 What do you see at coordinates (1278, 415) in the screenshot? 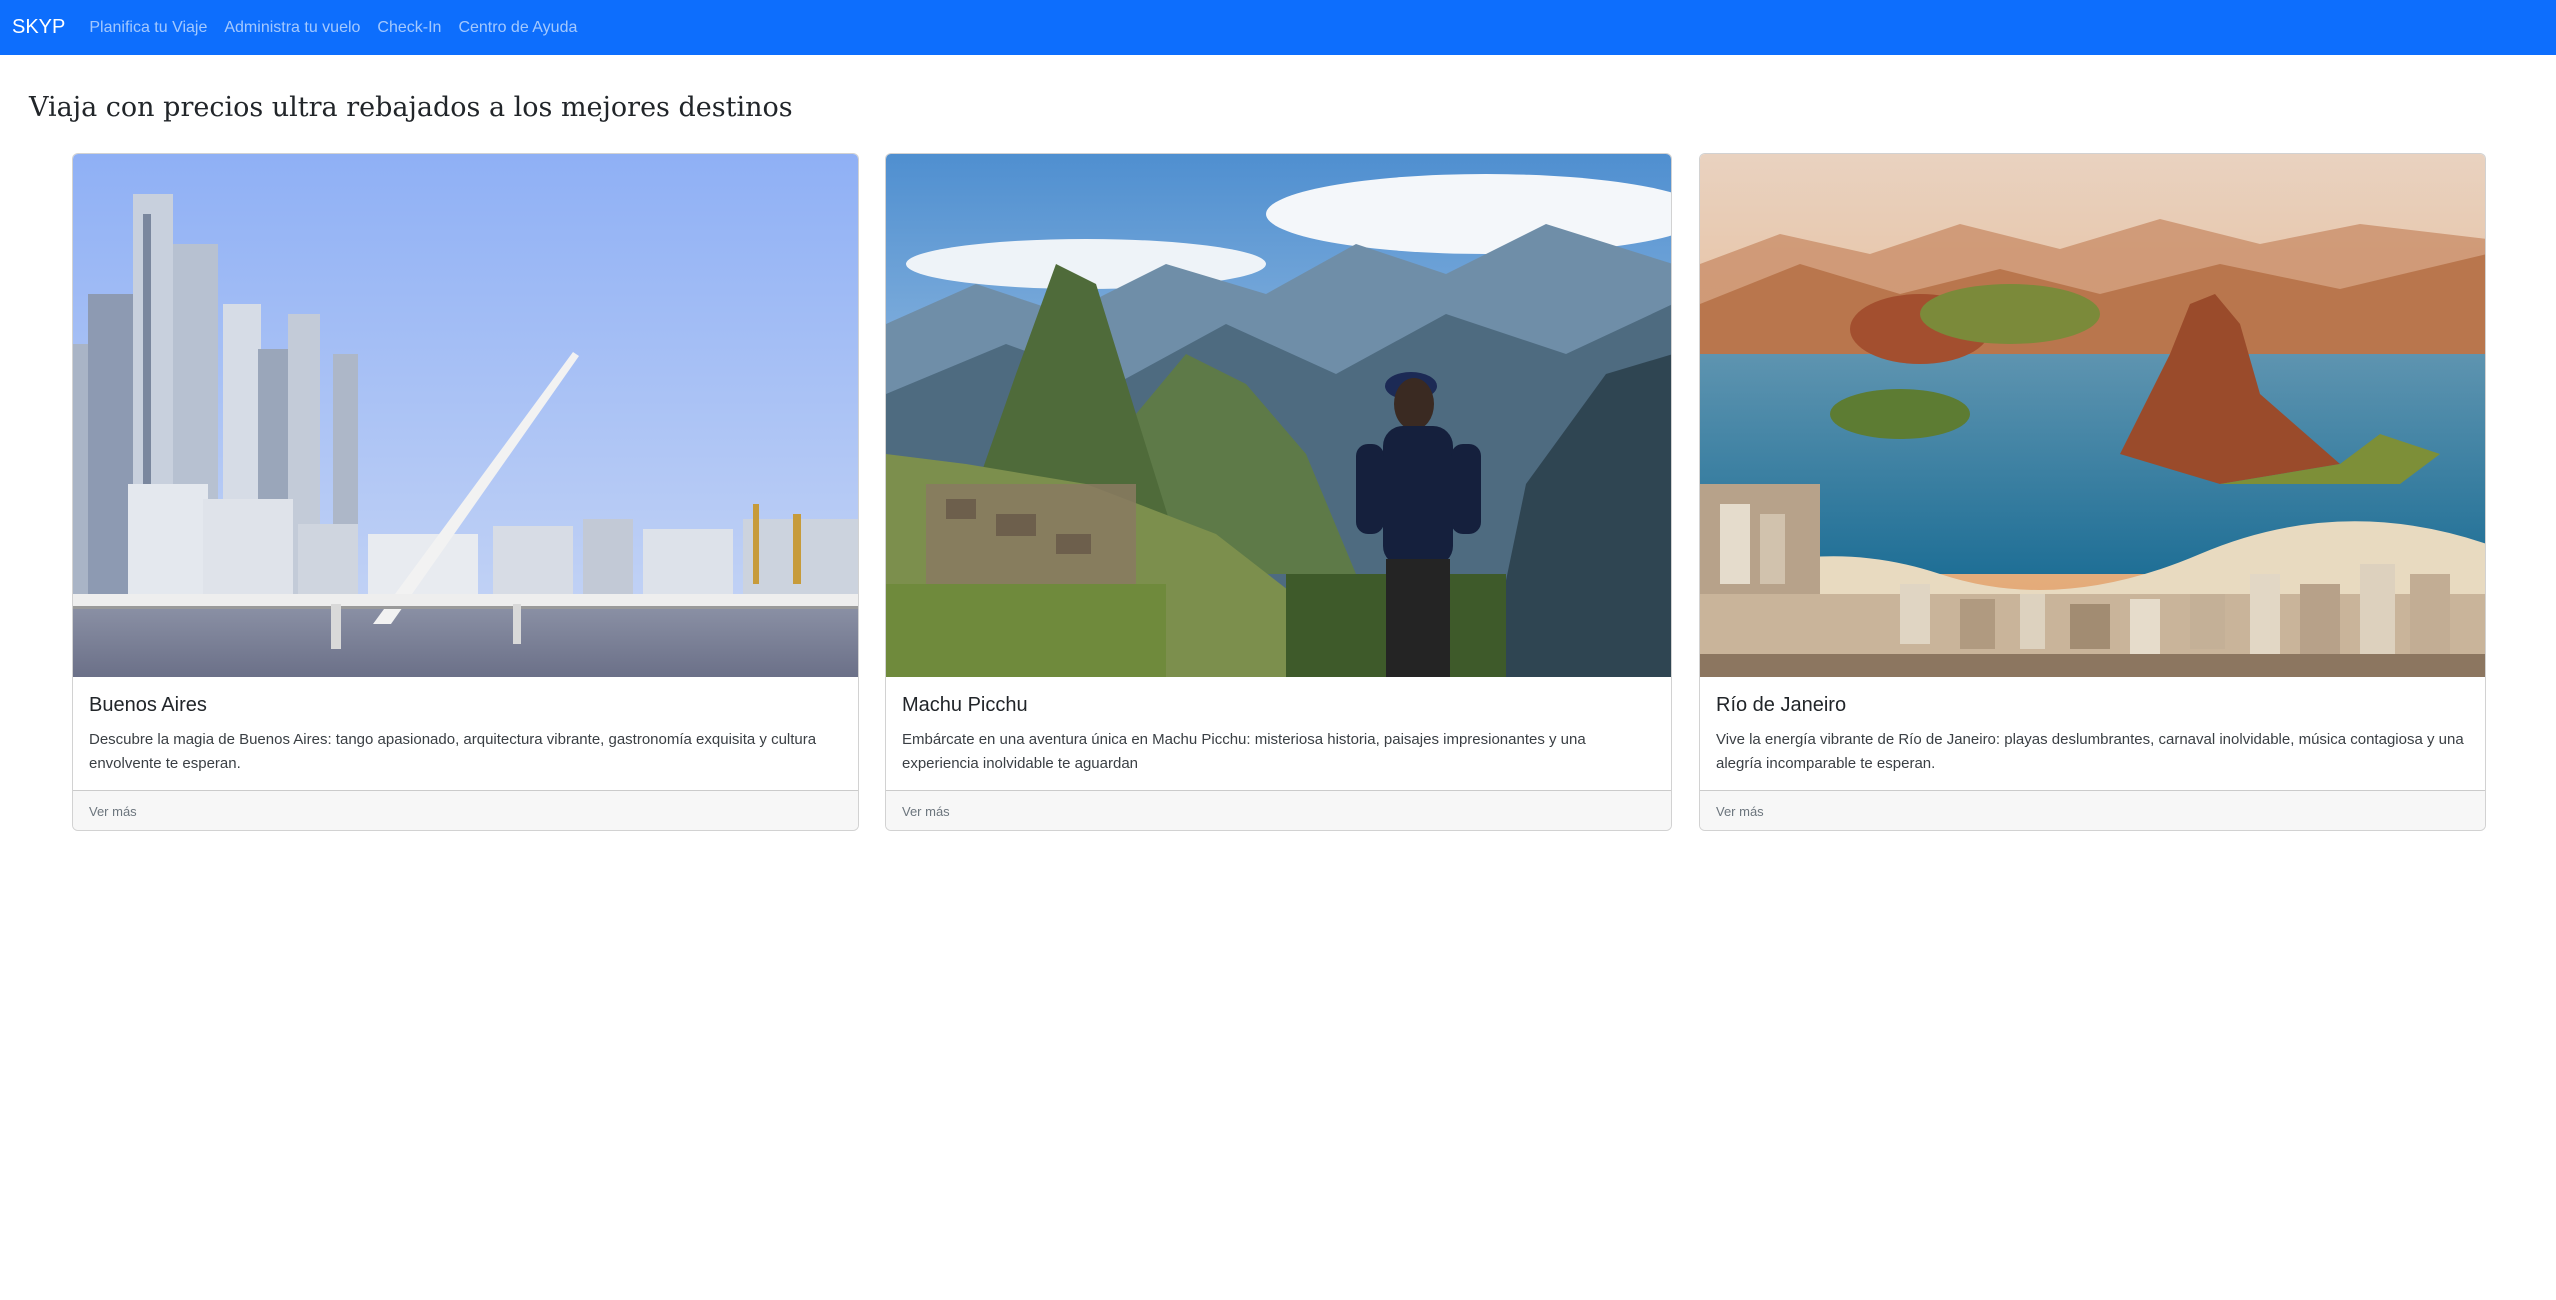
I see `machu-picchu-image` at bounding box center [1278, 415].